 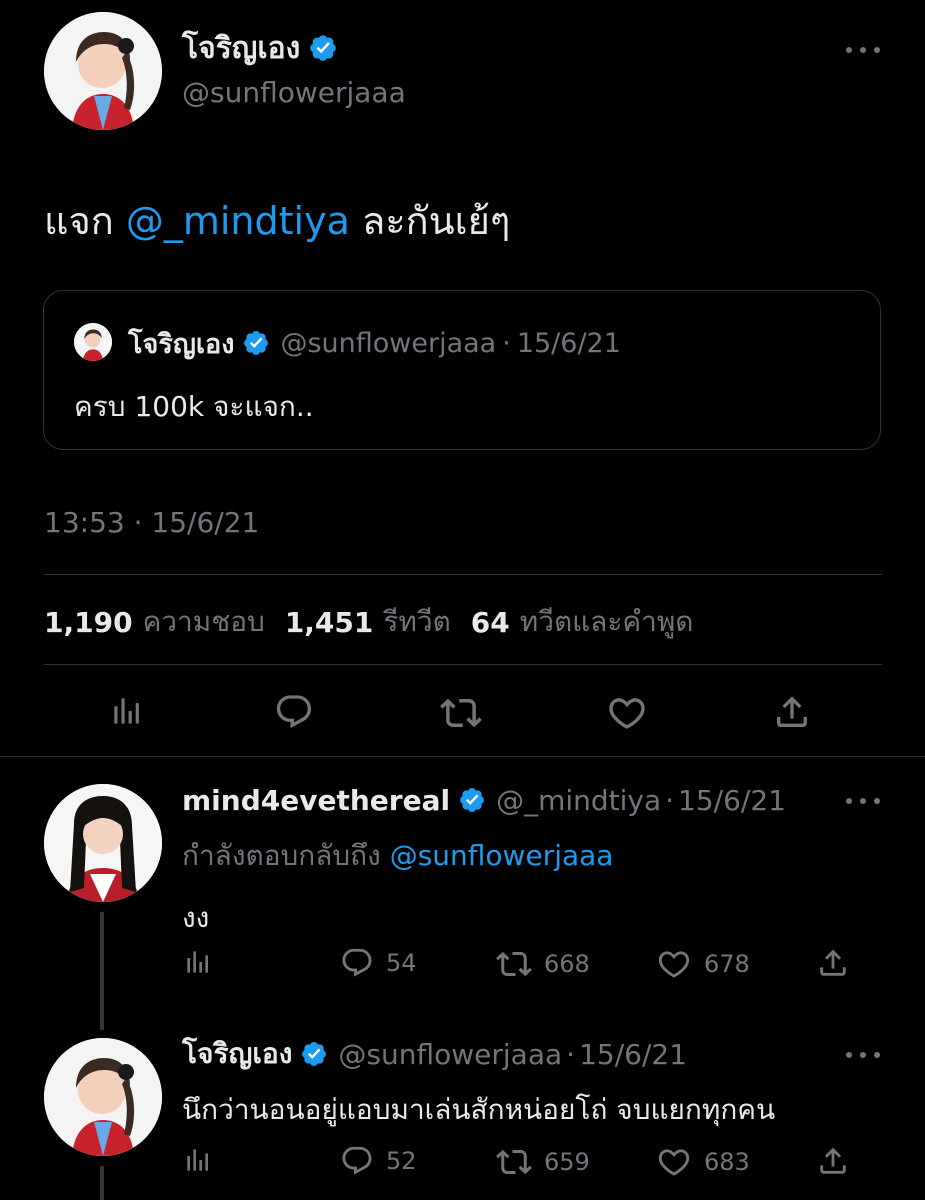 I want to click on quoted-author-avatar, so click(x=93, y=342).